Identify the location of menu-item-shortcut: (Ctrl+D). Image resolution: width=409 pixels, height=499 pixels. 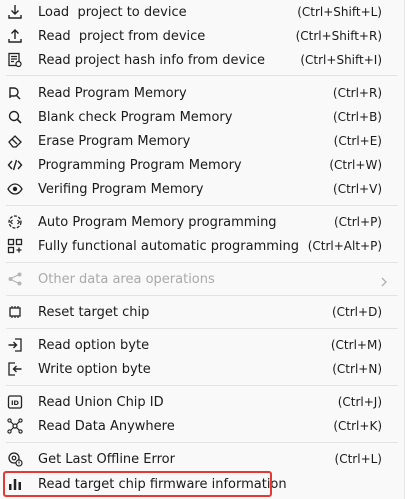
(356, 312).